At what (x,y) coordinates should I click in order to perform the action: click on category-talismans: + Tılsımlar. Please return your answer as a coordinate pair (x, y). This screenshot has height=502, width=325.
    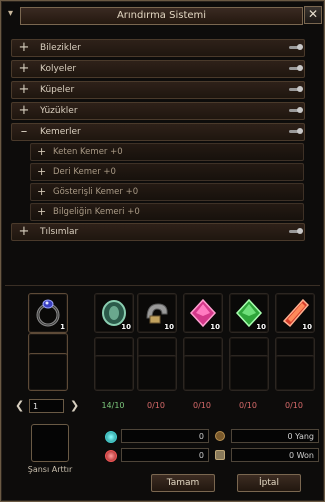
    Looking at the image, I should click on (158, 232).